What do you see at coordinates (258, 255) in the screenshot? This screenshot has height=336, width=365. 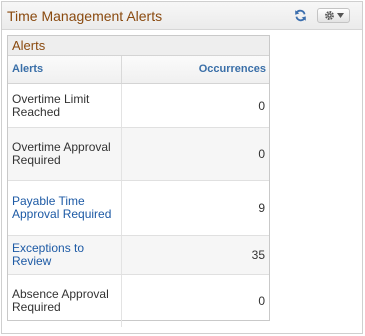 I see `occurrence-count: 35` at bounding box center [258, 255].